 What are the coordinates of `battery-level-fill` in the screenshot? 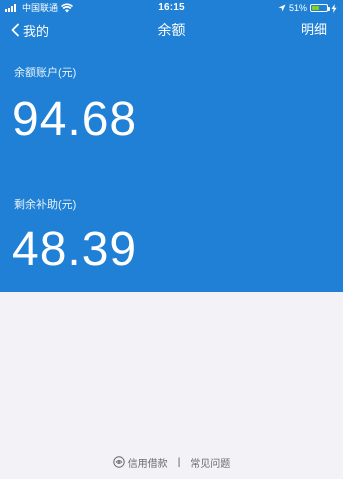 It's located at (315, 8).